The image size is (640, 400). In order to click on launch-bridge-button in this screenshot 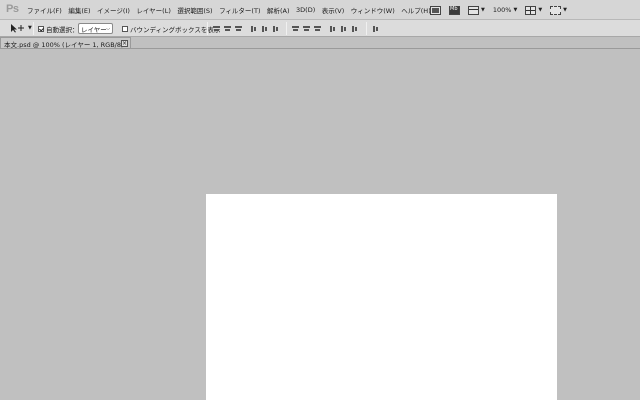, I will do `click(435, 10)`.